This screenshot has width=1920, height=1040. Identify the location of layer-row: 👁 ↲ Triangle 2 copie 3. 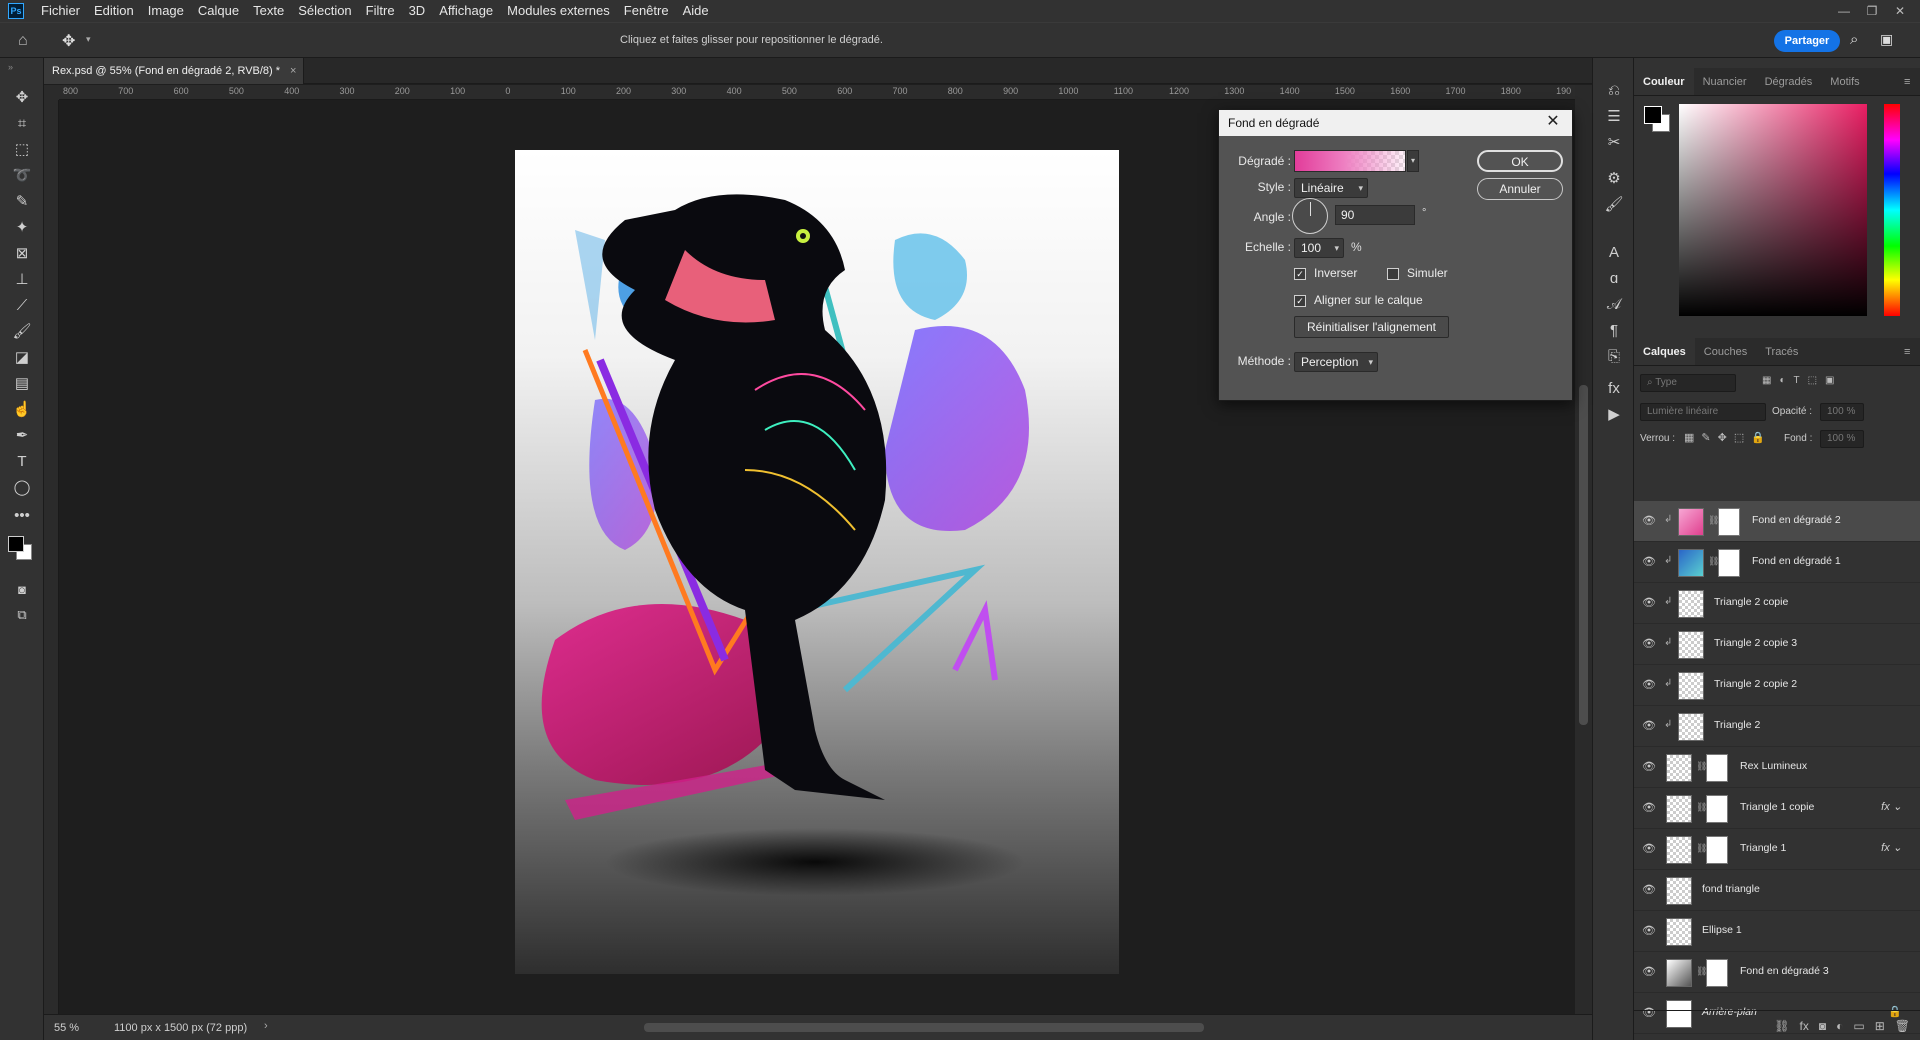
(1777, 644).